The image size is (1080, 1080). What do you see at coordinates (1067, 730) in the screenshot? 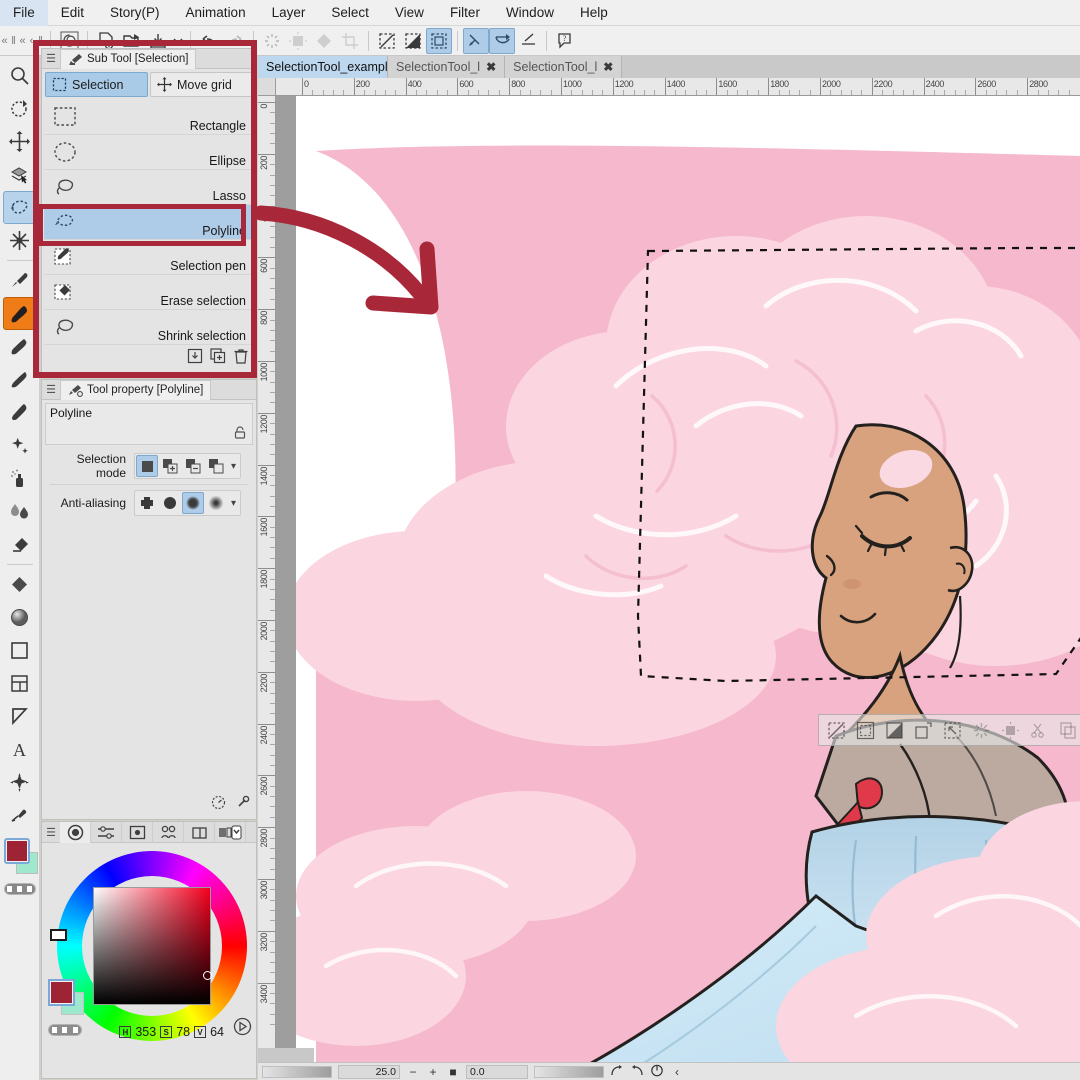
I see `copy-and-paste-icon` at bounding box center [1067, 730].